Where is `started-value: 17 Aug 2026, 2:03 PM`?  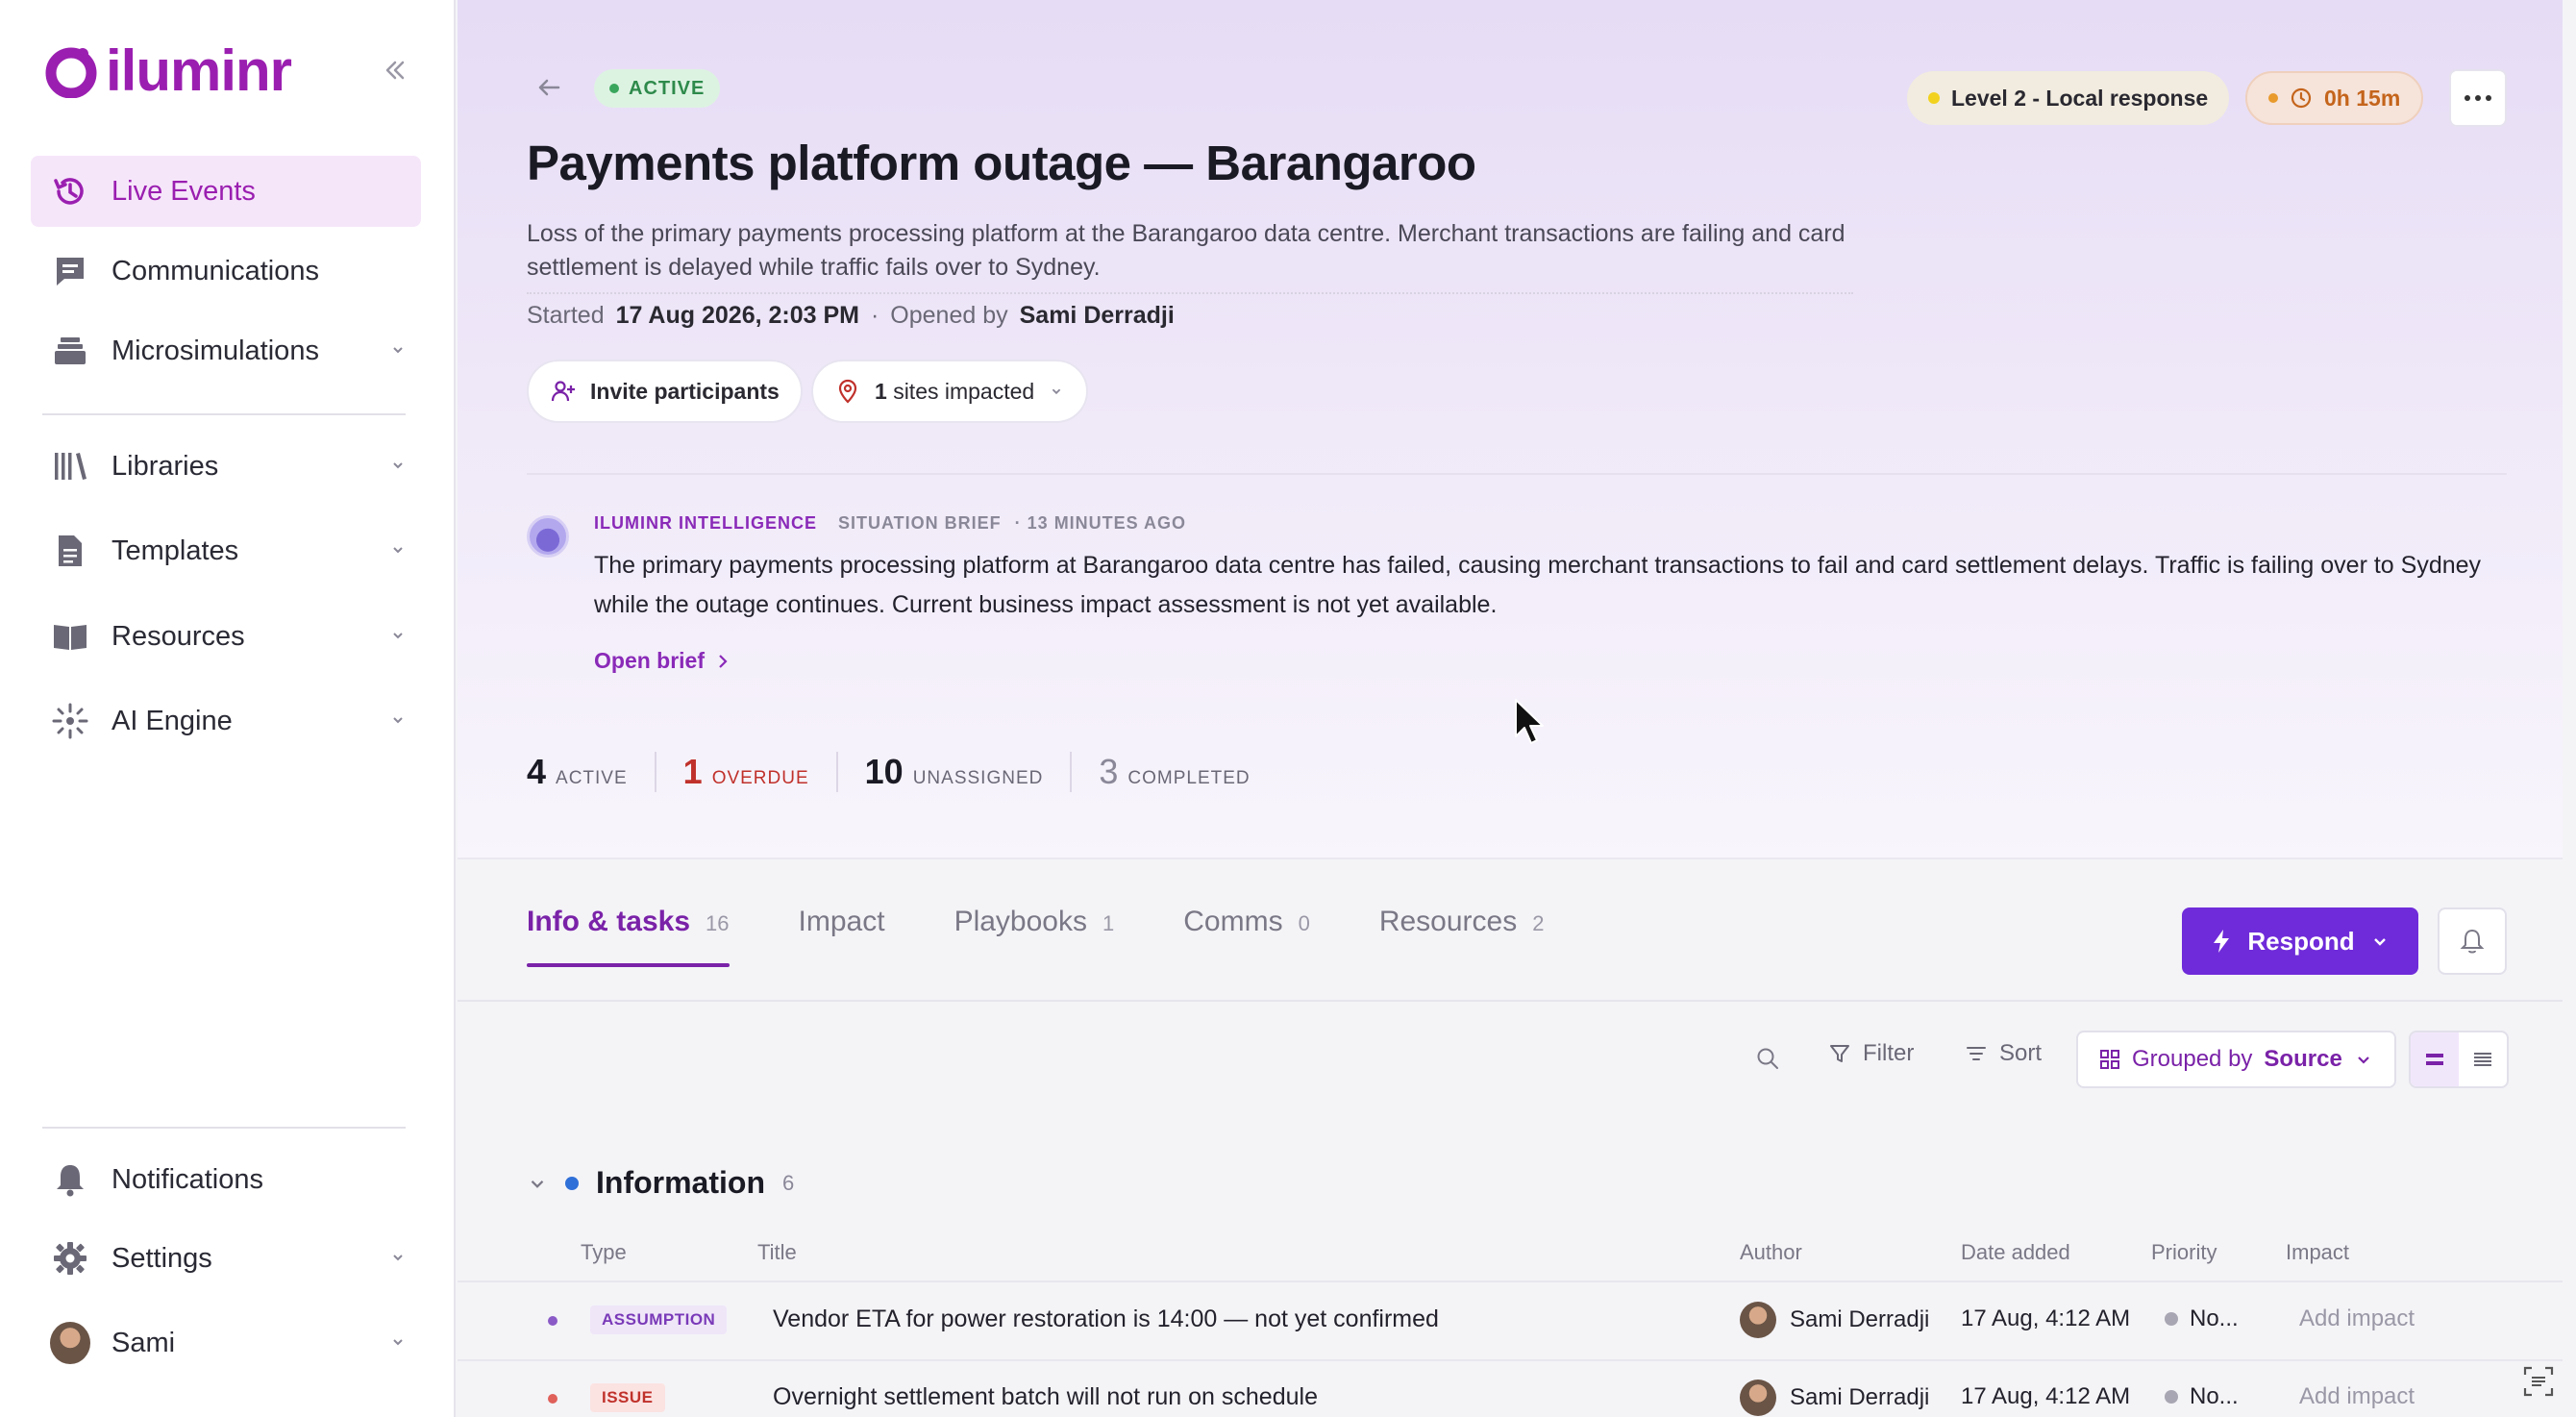 started-value: 17 Aug 2026, 2:03 PM is located at coordinates (737, 315).